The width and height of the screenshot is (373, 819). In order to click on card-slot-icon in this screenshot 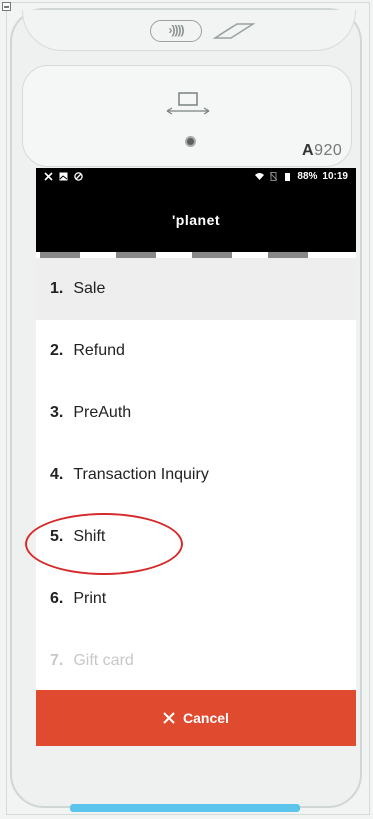, I will do `click(188, 103)`.